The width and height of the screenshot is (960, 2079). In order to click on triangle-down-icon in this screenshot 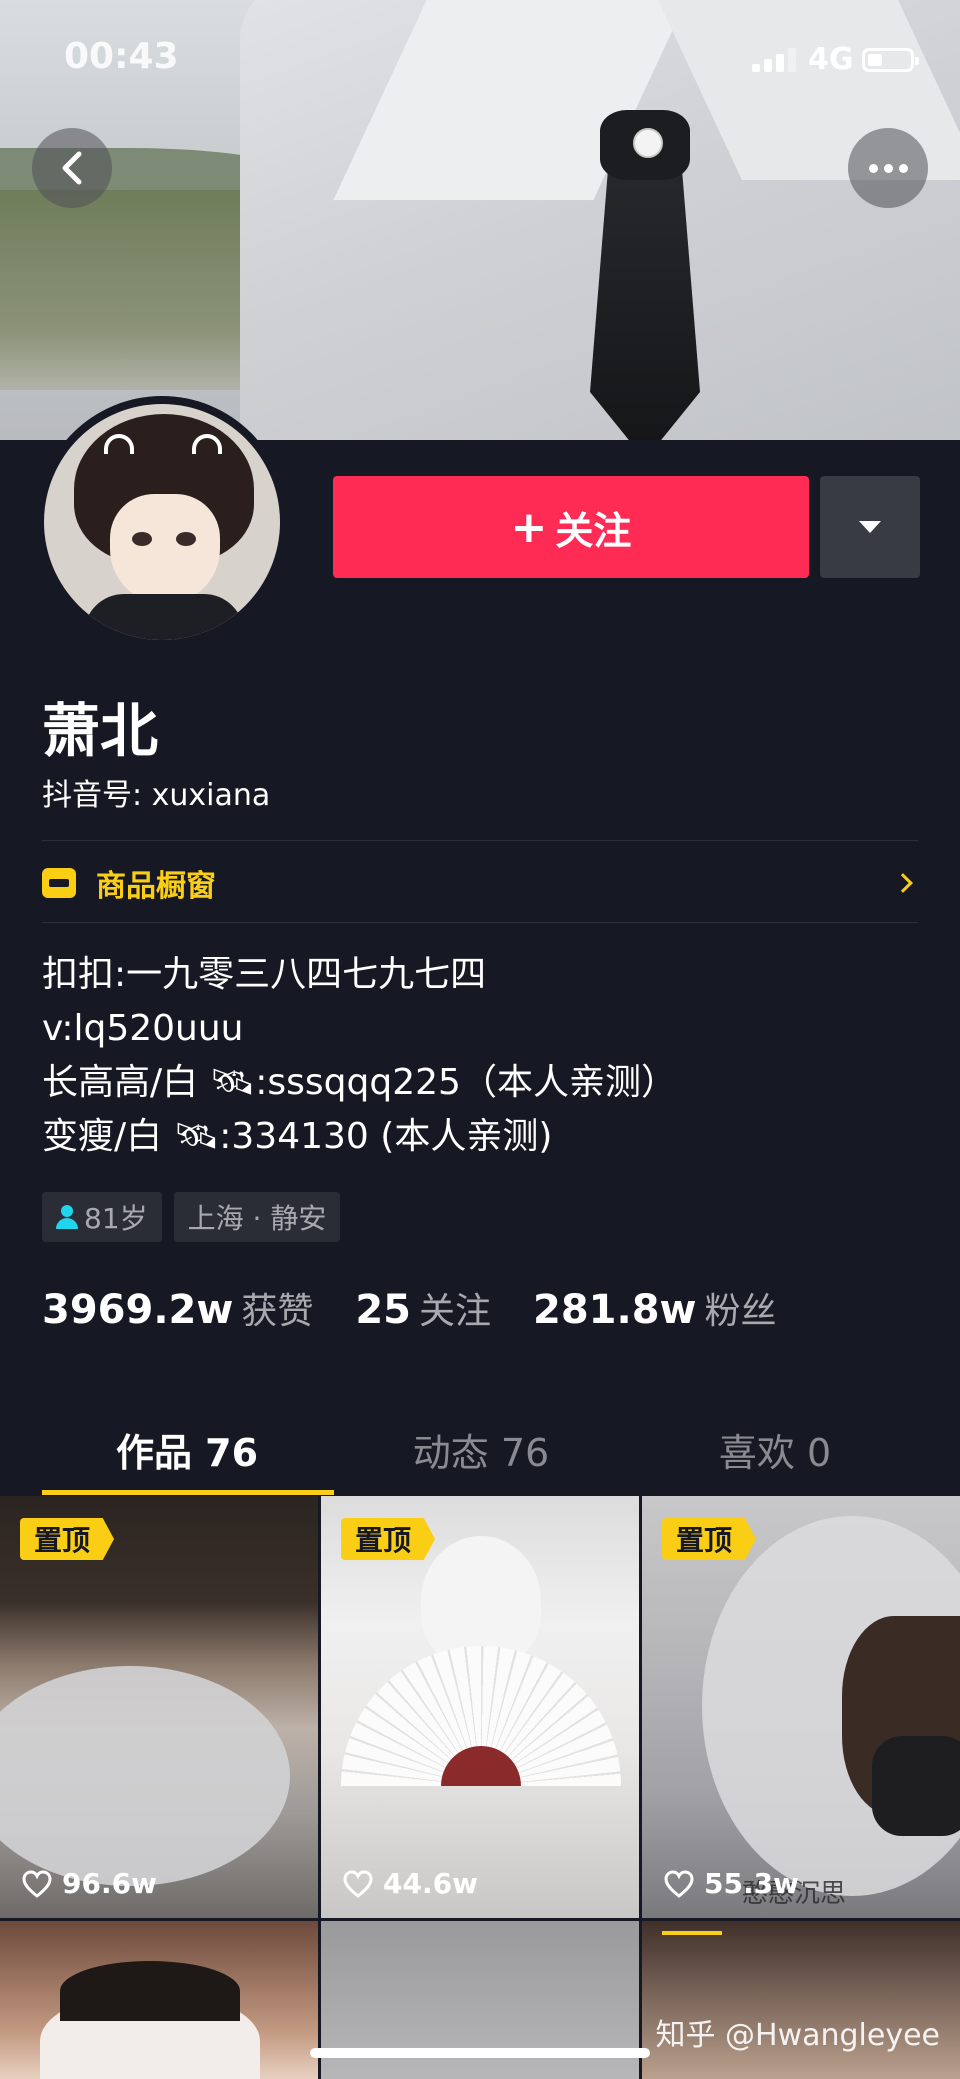, I will do `click(870, 527)`.